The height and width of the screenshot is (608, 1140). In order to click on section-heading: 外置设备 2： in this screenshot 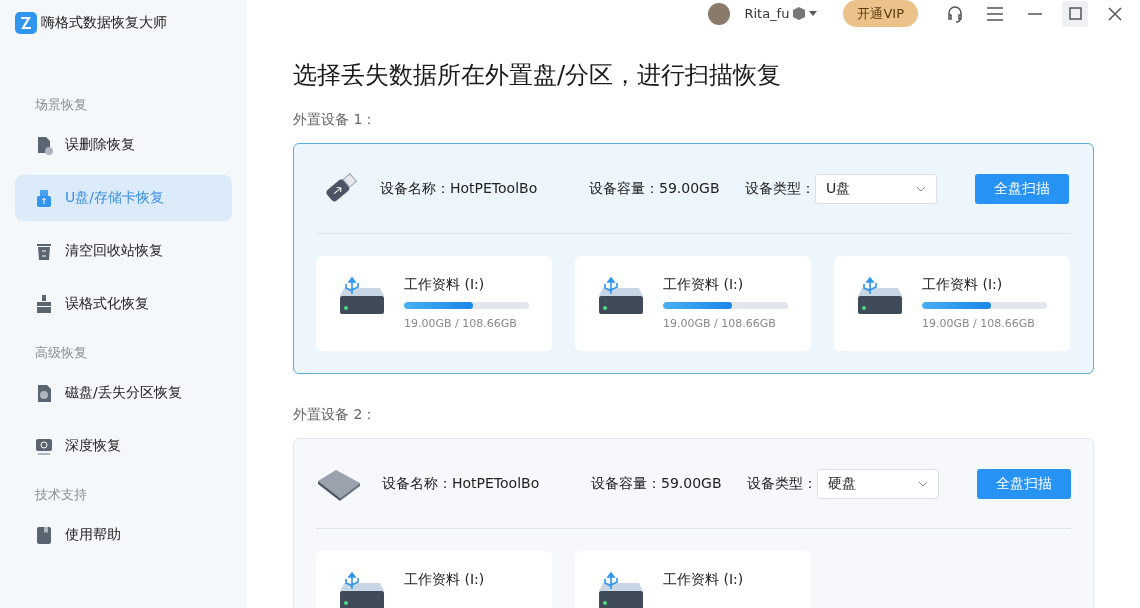, I will do `click(335, 415)`.